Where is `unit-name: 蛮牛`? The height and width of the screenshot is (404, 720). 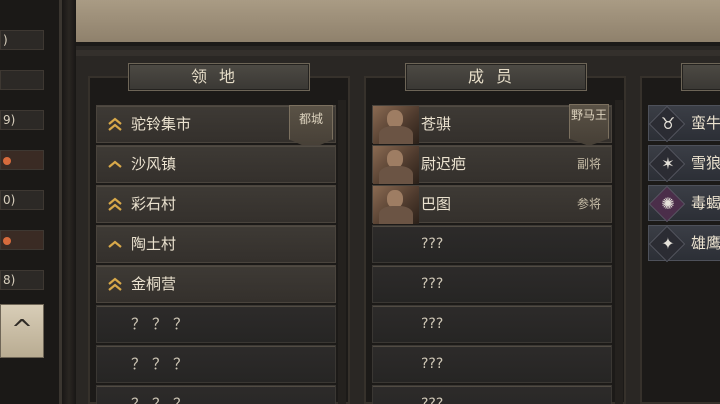
unit-name: 蛮牛 is located at coordinates (705, 123).